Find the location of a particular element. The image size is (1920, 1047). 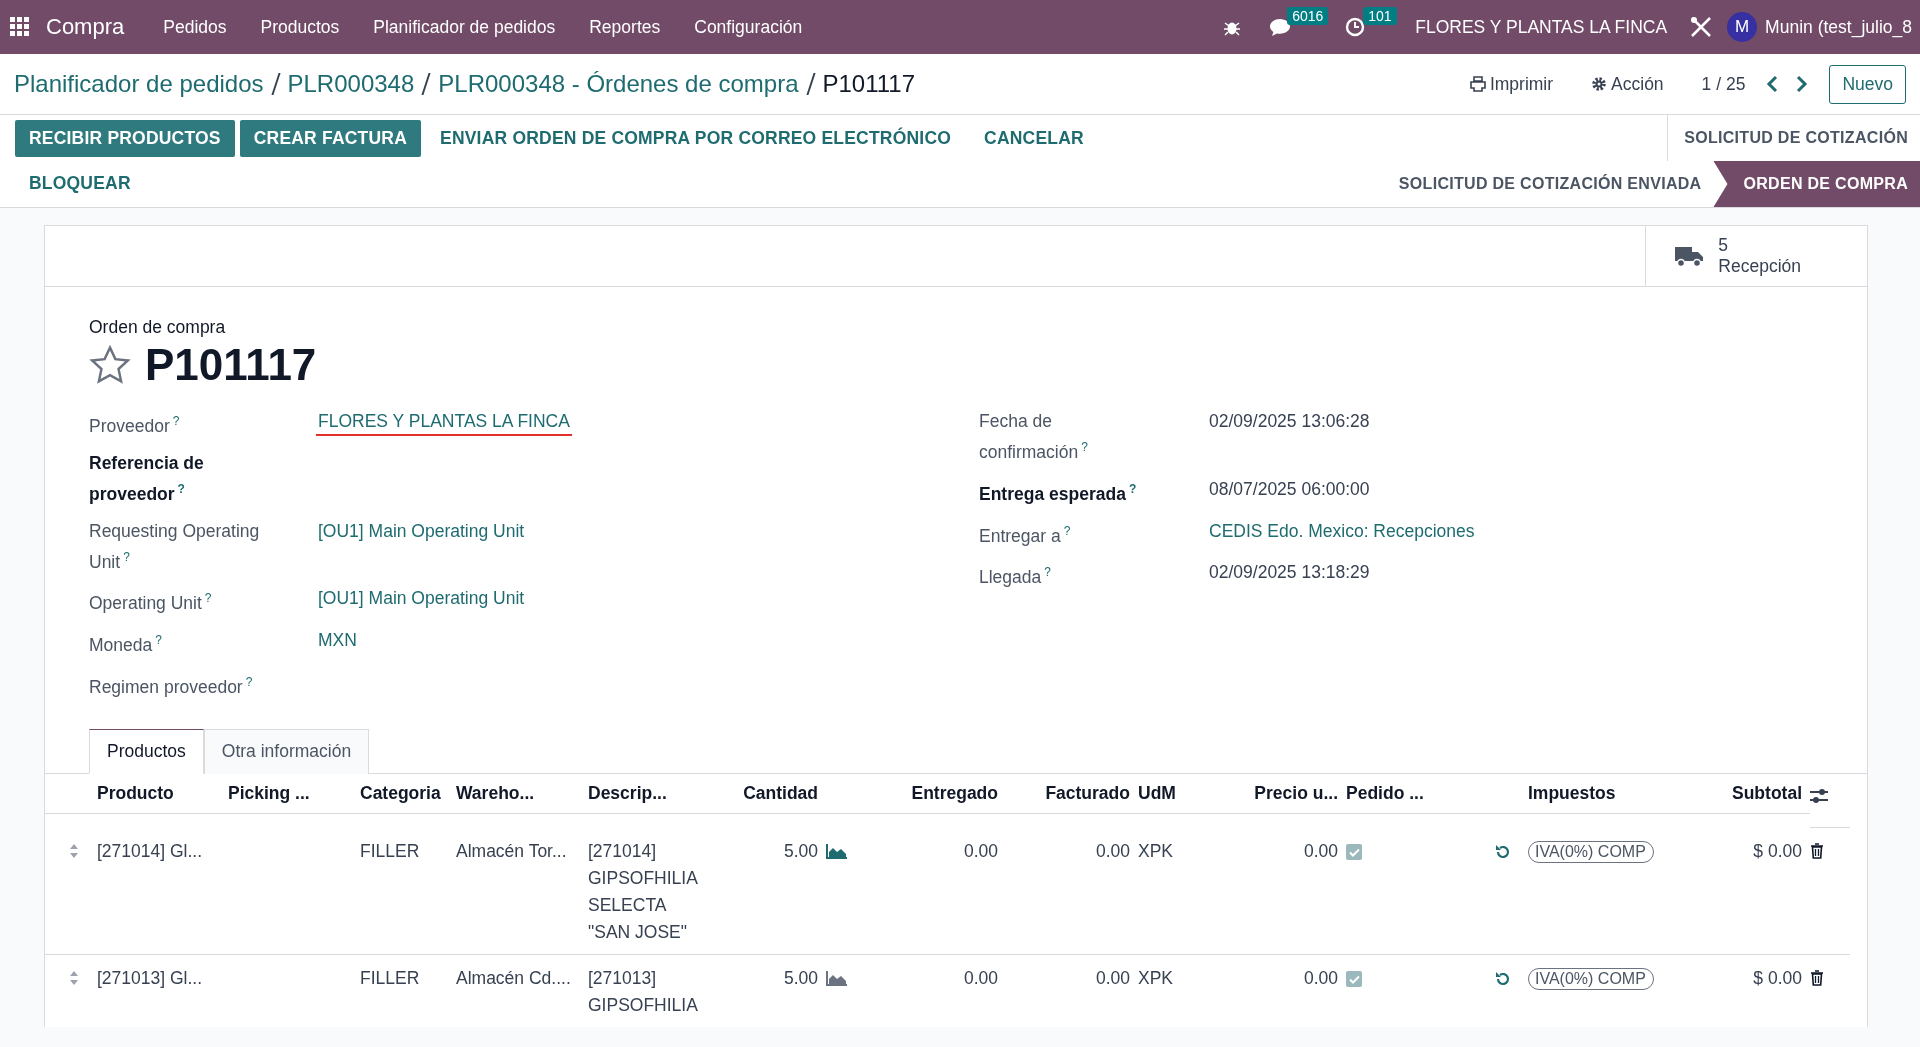

field-label: Regimen proveedor $^{?}$ is located at coordinates (171, 686).